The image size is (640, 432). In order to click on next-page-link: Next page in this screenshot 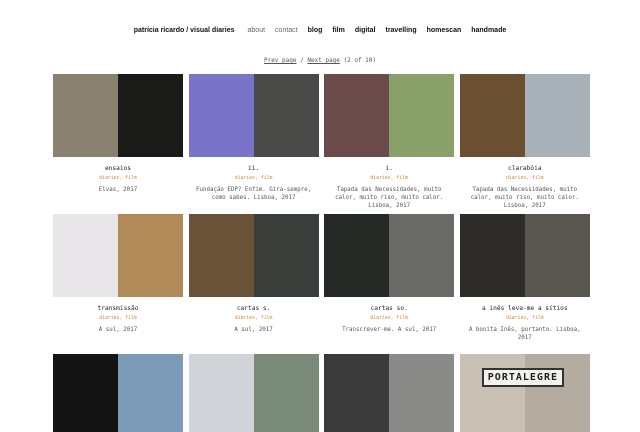, I will do `click(323, 60)`.